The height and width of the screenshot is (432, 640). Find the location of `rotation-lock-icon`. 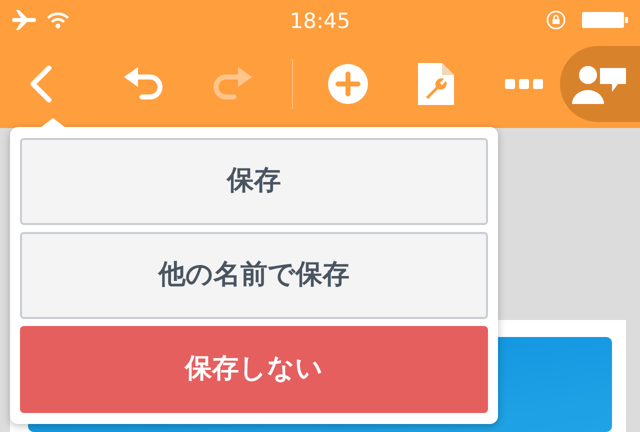

rotation-lock-icon is located at coordinates (556, 20).